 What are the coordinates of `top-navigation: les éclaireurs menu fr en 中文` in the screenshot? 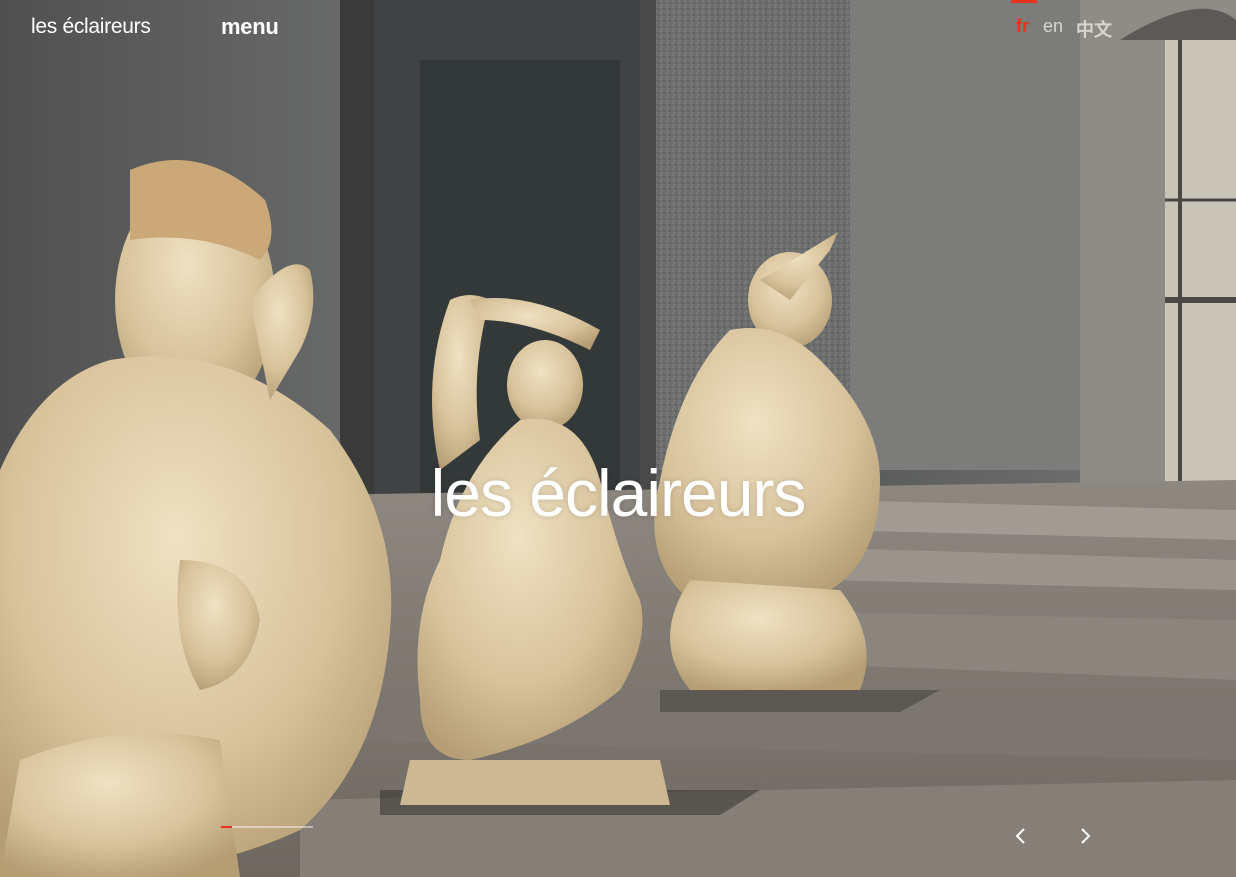 It's located at (618, 30).